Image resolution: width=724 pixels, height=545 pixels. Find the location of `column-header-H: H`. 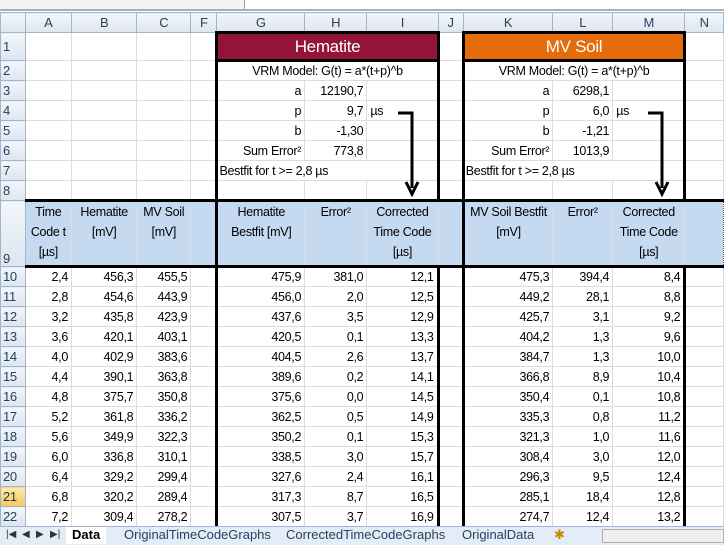

column-header-H: H is located at coordinates (336, 22).